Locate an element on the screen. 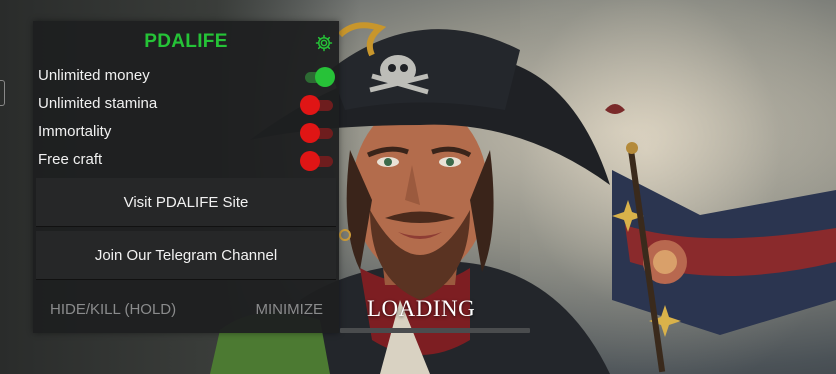 The width and height of the screenshot is (836, 374). gear-icon is located at coordinates (324, 43).